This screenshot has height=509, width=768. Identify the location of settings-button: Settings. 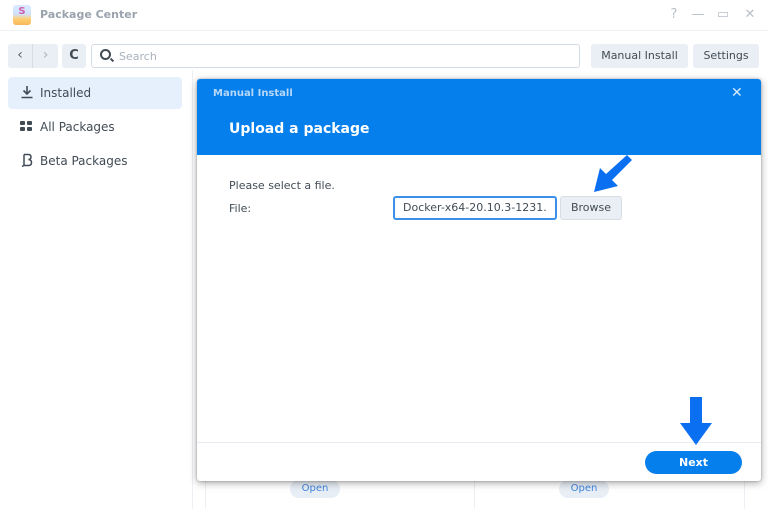
(726, 56).